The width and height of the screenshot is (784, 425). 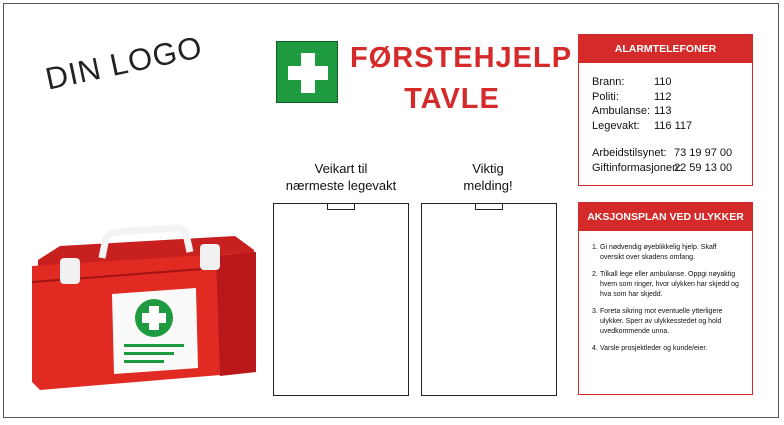 What do you see at coordinates (307, 72) in the screenshot?
I see `first-aid-cross-icon` at bounding box center [307, 72].